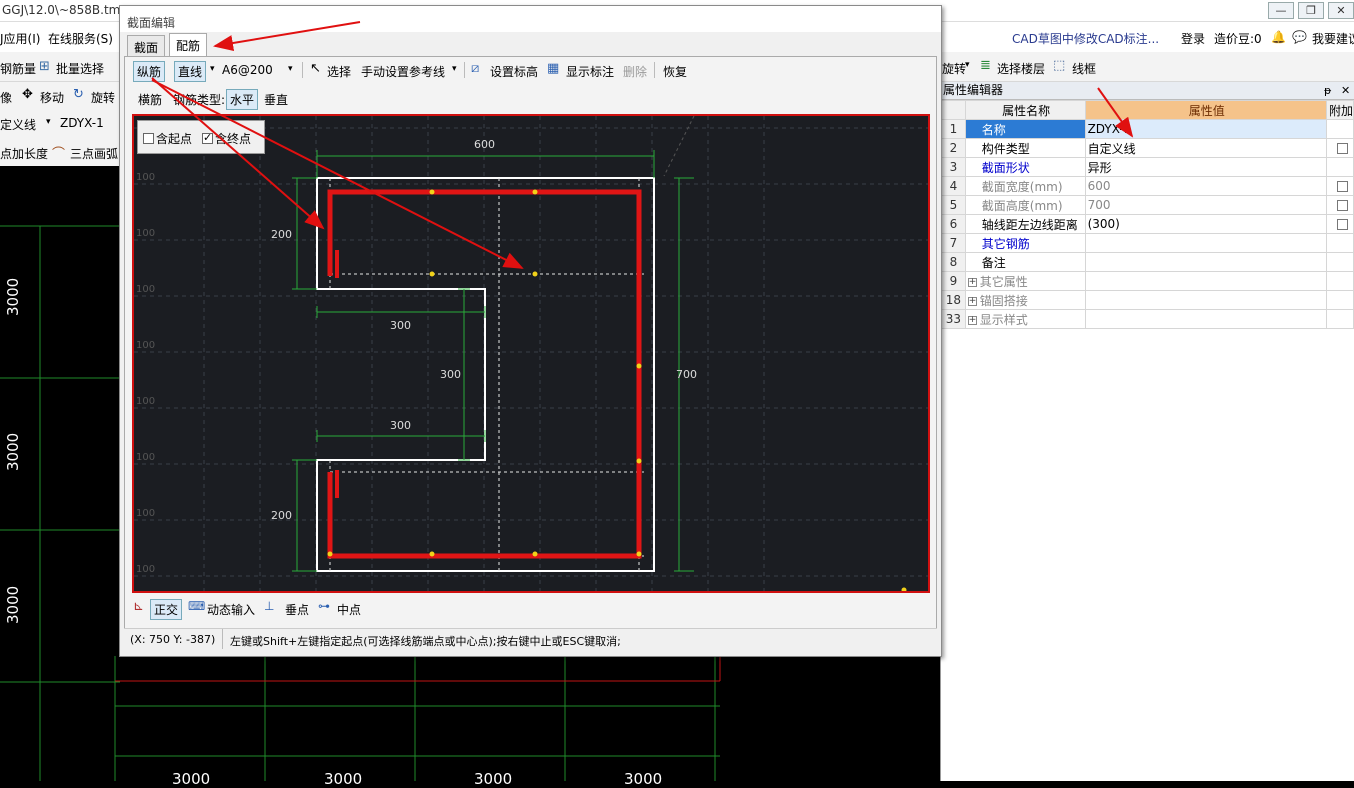 The image size is (1354, 788). What do you see at coordinates (1278, 37) in the screenshot?
I see `bell-icon: 🔔` at bounding box center [1278, 37].